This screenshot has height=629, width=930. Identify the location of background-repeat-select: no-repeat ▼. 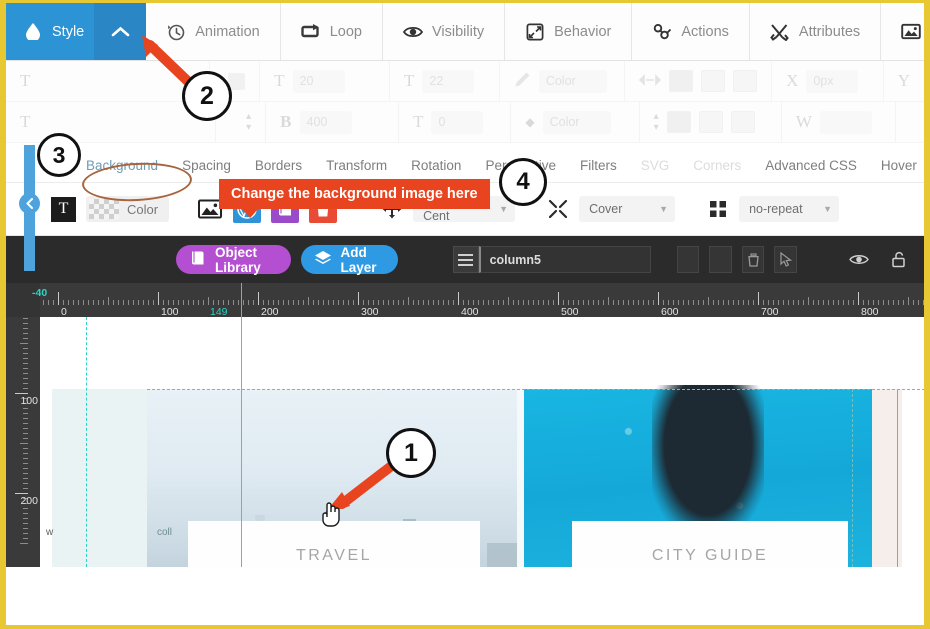
(789, 209).